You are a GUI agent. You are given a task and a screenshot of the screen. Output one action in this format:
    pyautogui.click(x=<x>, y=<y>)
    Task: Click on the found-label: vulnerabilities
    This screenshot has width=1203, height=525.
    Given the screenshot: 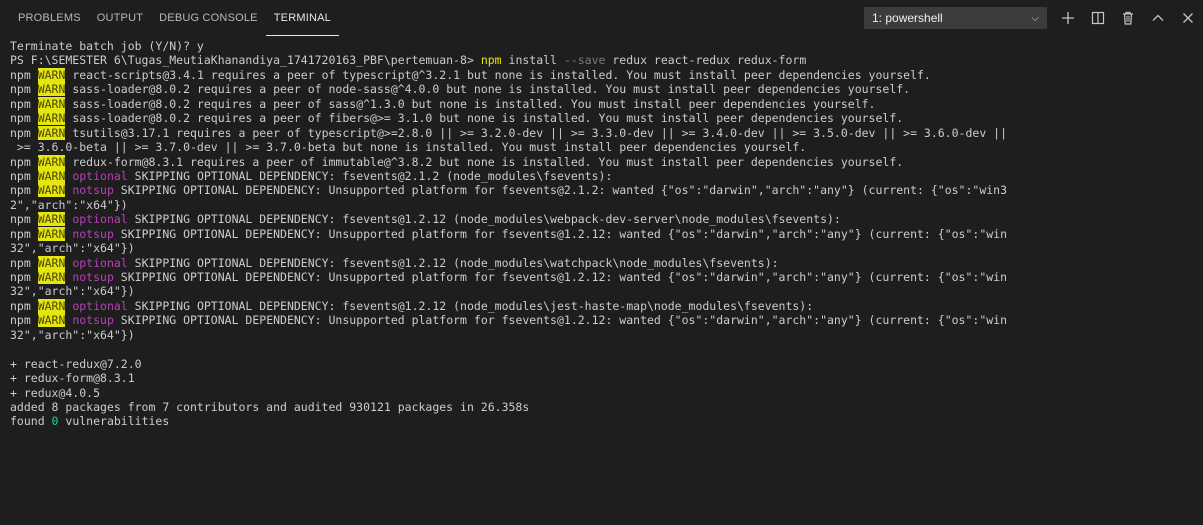 What is the action you would take?
    pyautogui.click(x=114, y=421)
    